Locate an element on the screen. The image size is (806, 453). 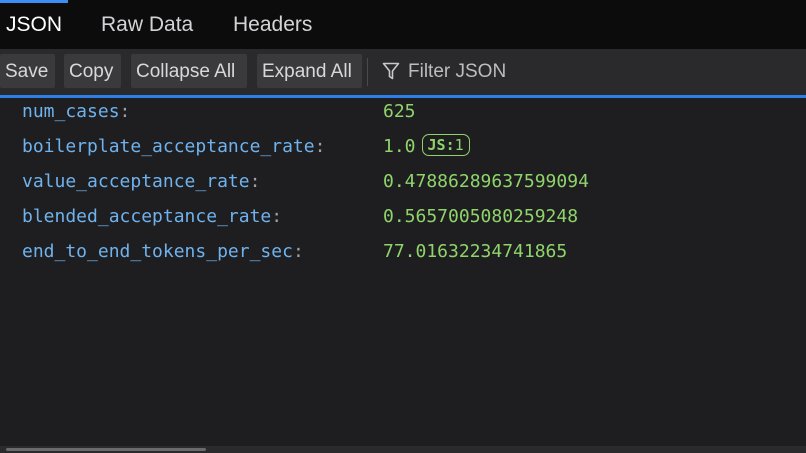
json-key: blended_acceptance_rate: is located at coordinates (152, 216).